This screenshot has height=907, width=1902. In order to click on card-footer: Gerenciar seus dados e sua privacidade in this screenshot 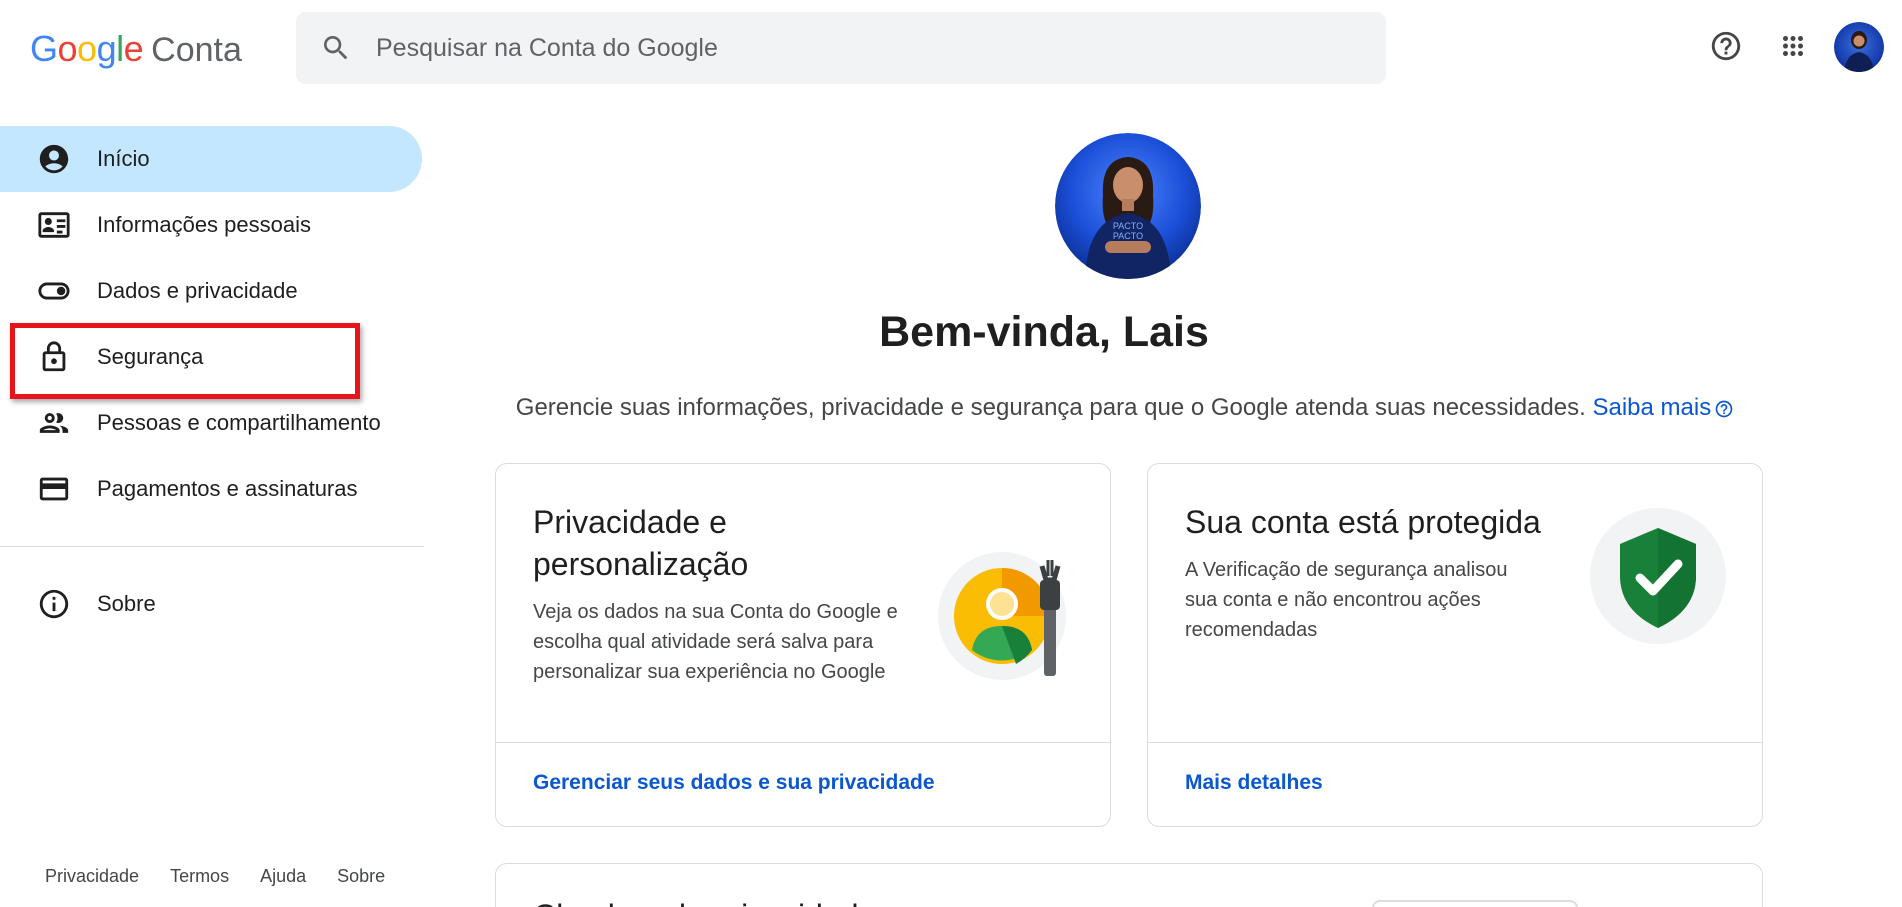, I will do `click(803, 784)`.